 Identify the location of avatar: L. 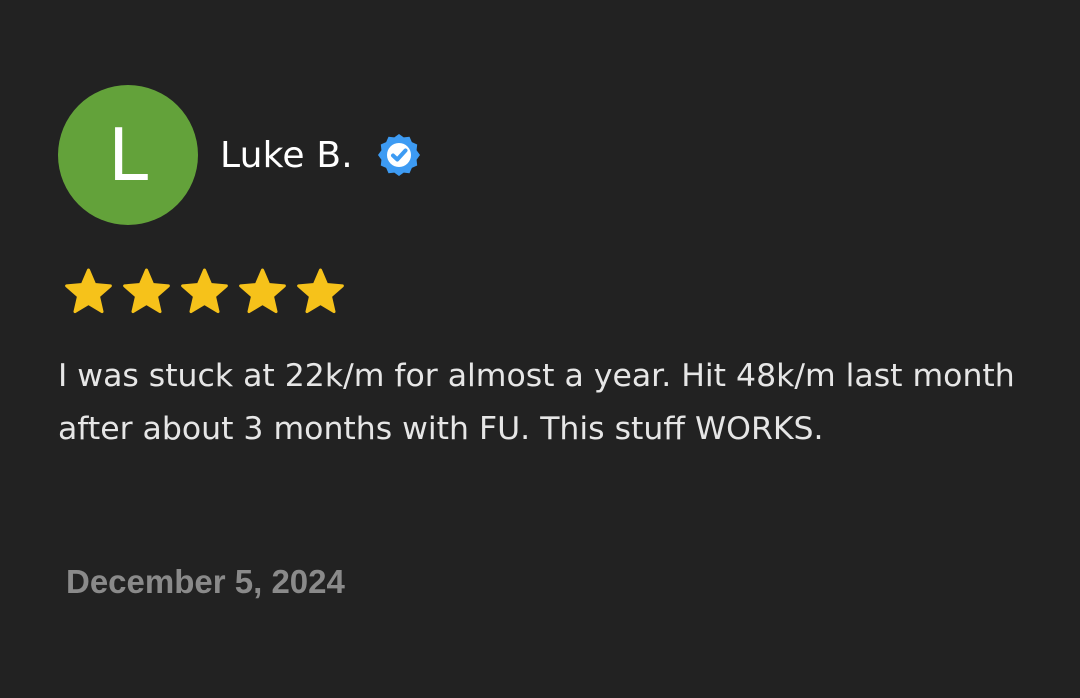
(128, 155).